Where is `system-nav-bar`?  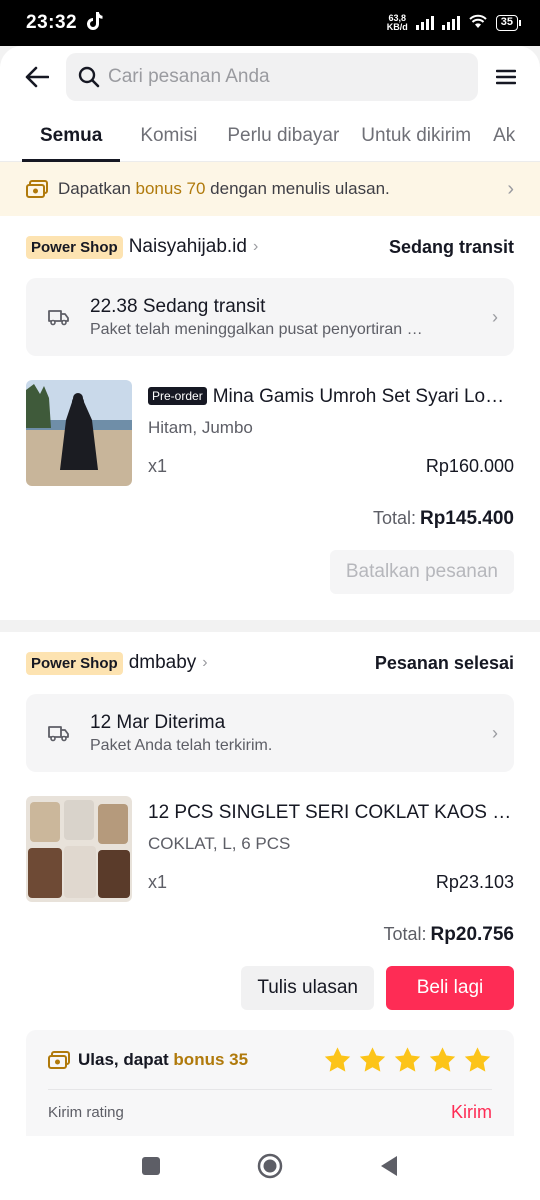
system-nav-bar is located at coordinates (270, 1168).